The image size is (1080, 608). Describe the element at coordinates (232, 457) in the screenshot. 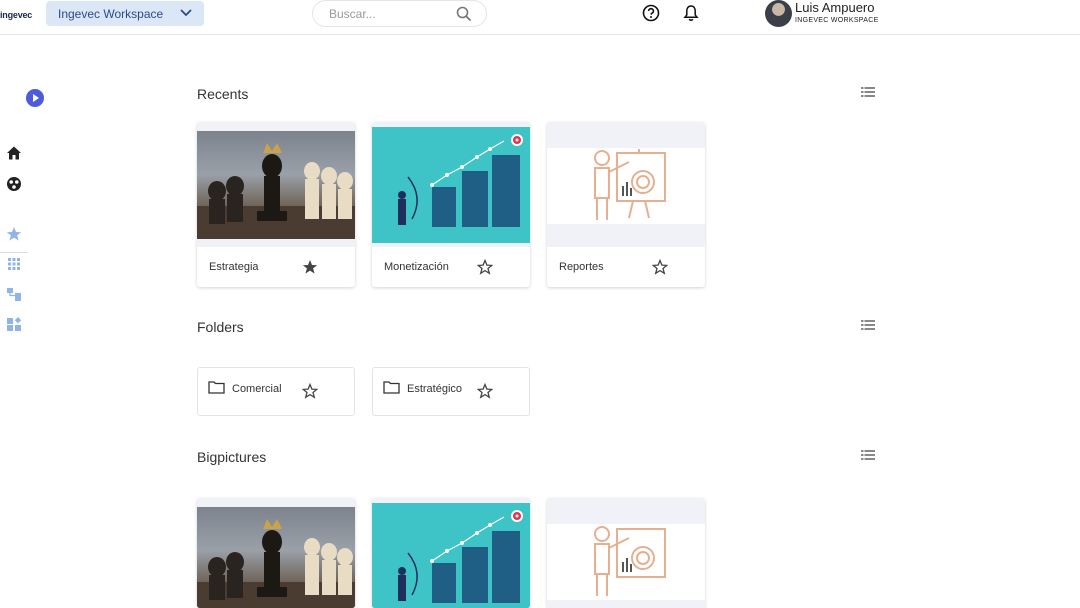

I see `bigpictures-title: Bigpictures` at that location.